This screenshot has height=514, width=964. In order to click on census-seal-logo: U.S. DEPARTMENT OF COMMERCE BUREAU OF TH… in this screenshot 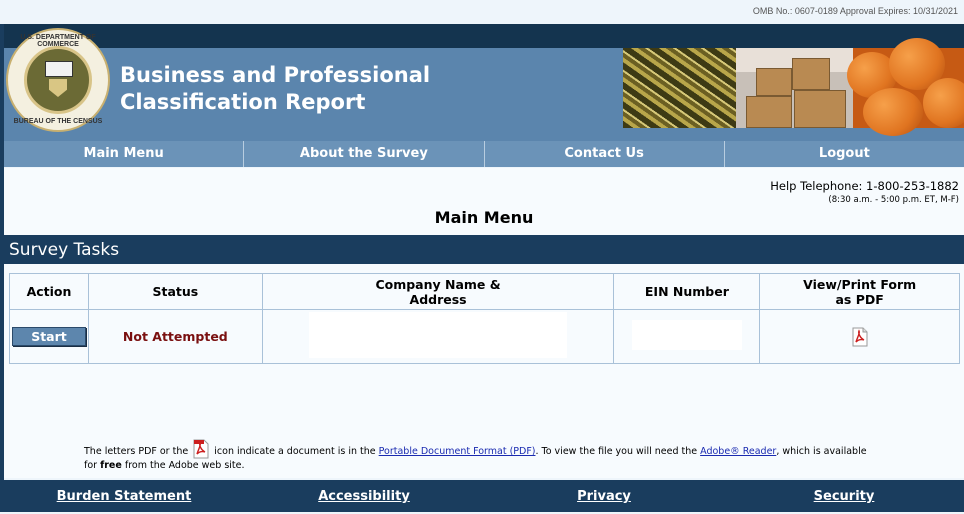, I will do `click(58, 80)`.